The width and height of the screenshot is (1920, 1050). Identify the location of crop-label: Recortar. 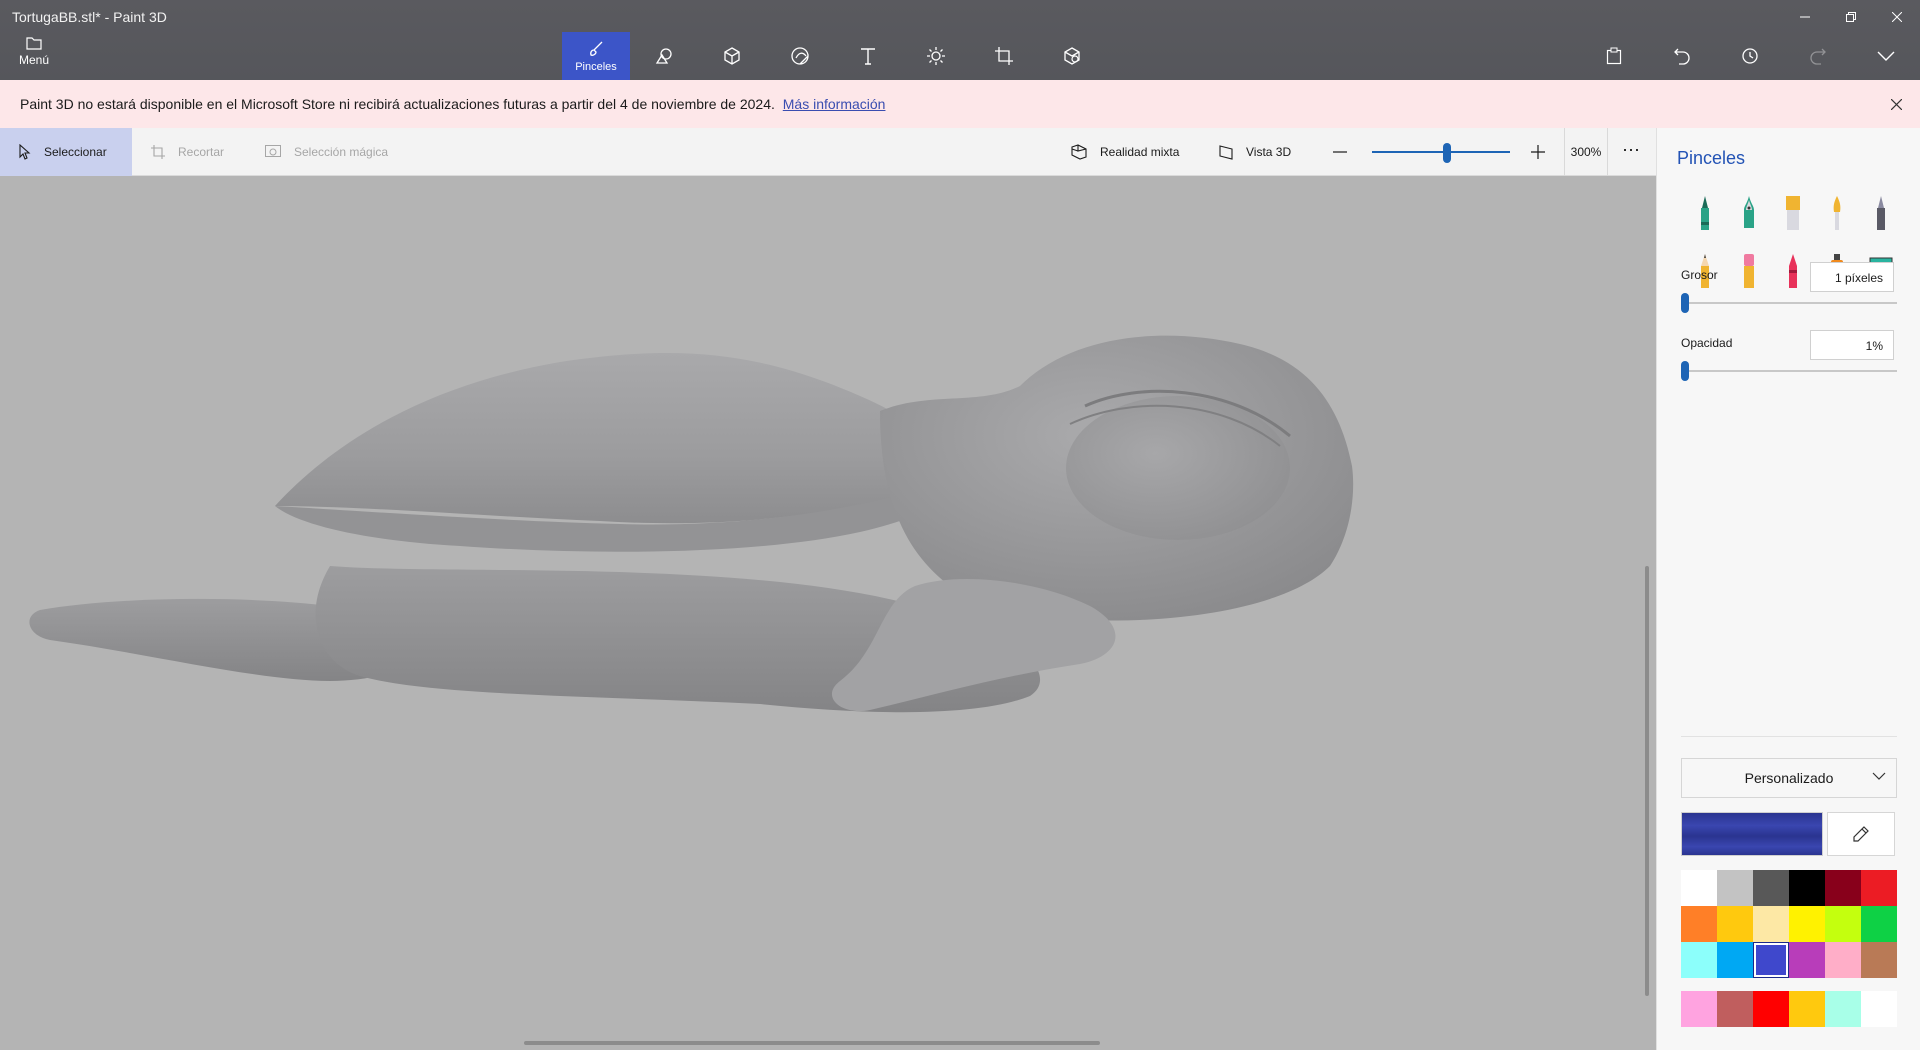
(201, 152).